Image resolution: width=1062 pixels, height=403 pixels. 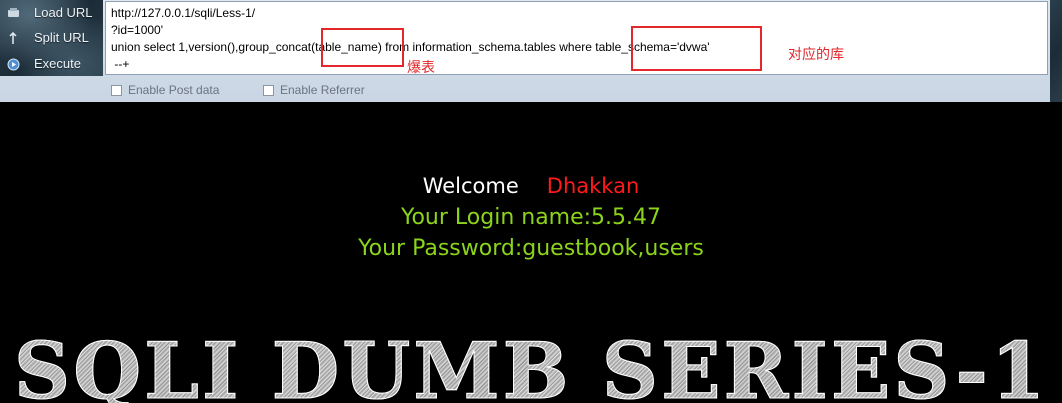 I want to click on execute-label: Execute, so click(x=57, y=63).